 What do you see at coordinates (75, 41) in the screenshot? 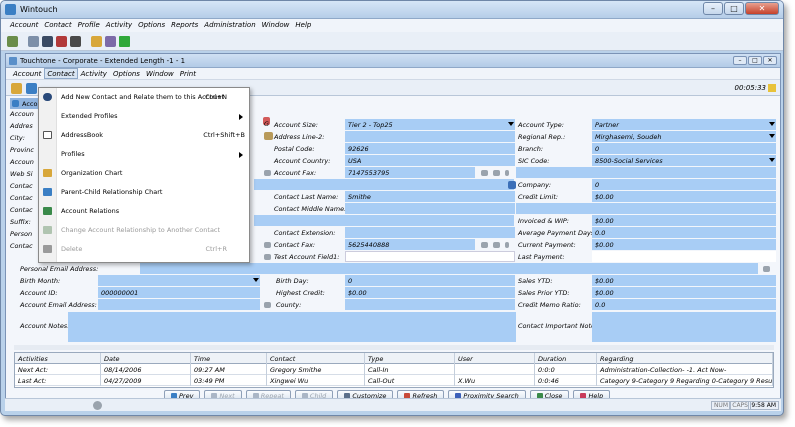
I see `check-icon` at bounding box center [75, 41].